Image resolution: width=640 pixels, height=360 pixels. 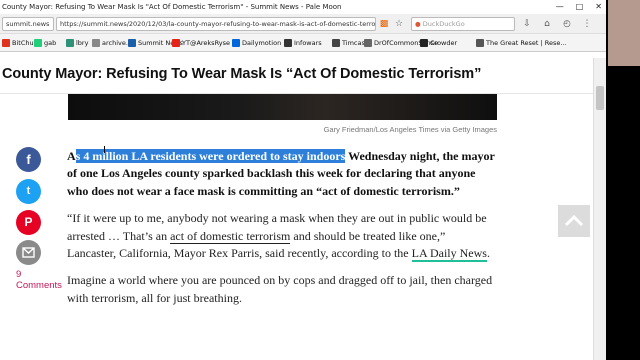 What do you see at coordinates (349, 43) in the screenshot?
I see `bookmark-item: Timcast` at bounding box center [349, 43].